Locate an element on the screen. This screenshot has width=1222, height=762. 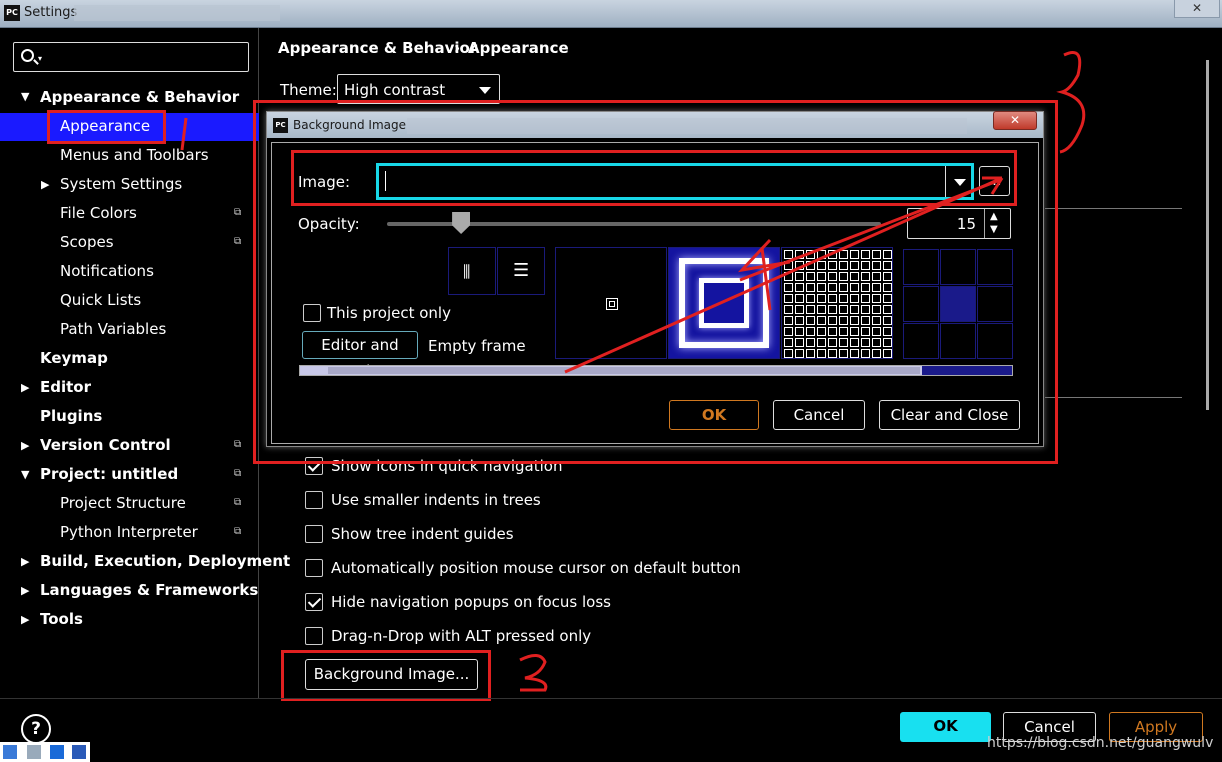
grid-icon is located at coordinates (79, 752).